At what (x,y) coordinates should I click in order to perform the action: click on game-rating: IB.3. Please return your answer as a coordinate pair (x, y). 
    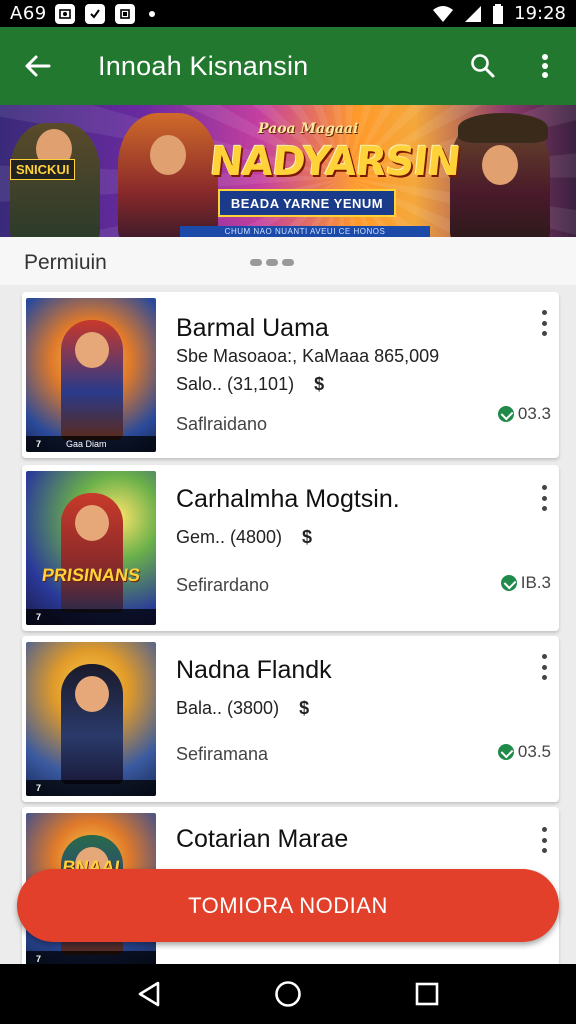
    Looking at the image, I should click on (525, 583).